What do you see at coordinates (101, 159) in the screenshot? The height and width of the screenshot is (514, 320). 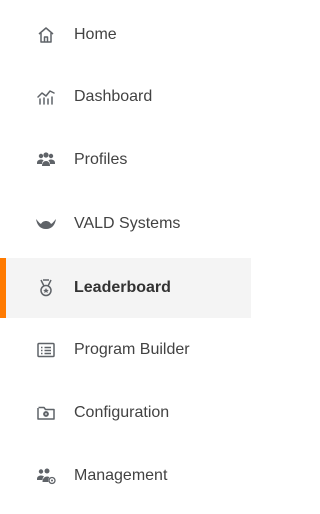 I see `sidebar-item-label: Profiles` at bounding box center [101, 159].